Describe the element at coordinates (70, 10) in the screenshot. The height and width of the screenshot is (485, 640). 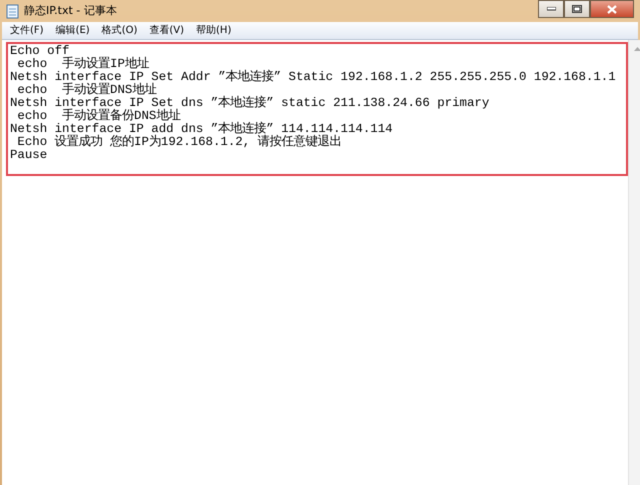
I see `window-title: 静态IP.txt - 记事本` at that location.